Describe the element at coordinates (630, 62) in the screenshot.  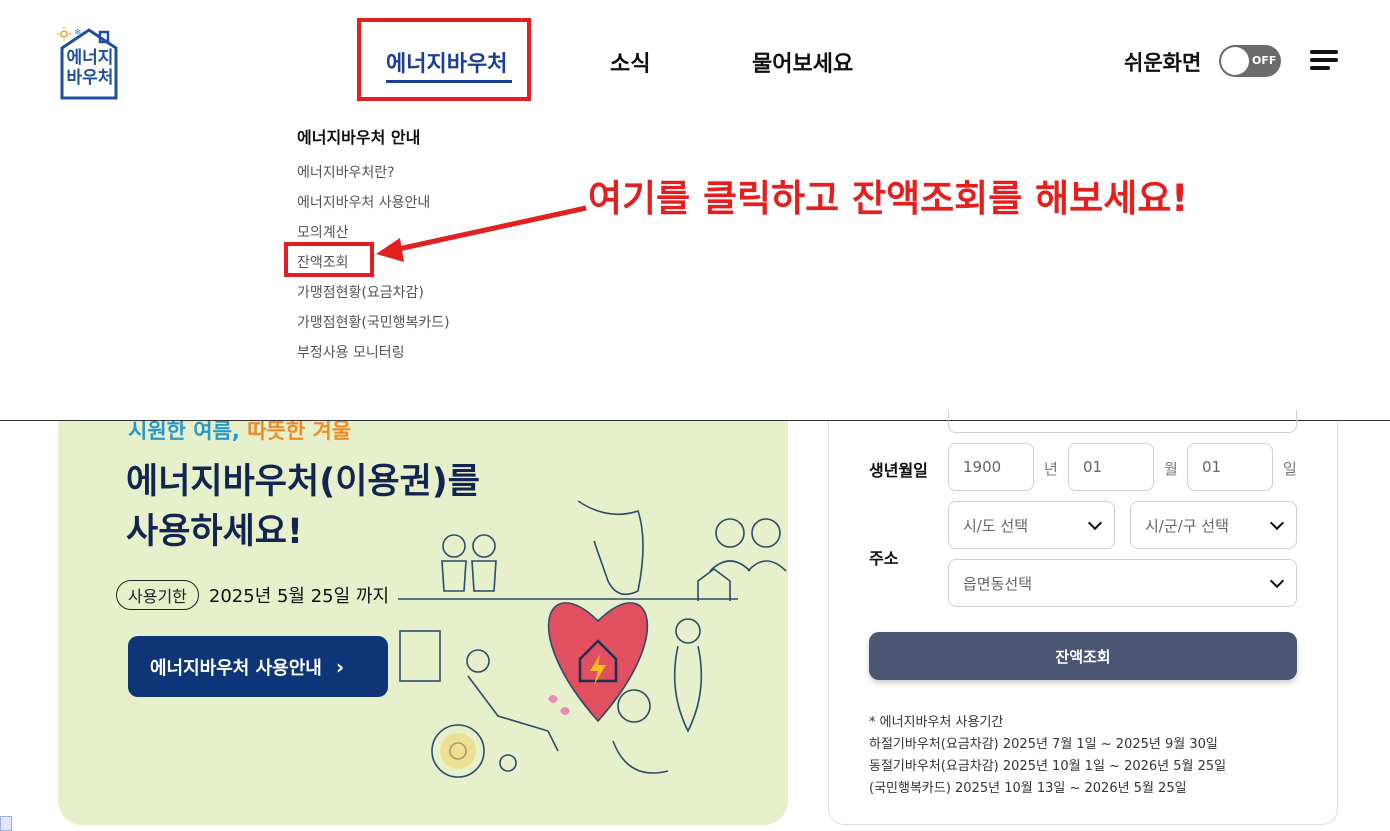
I see `nav-news: 소식` at that location.